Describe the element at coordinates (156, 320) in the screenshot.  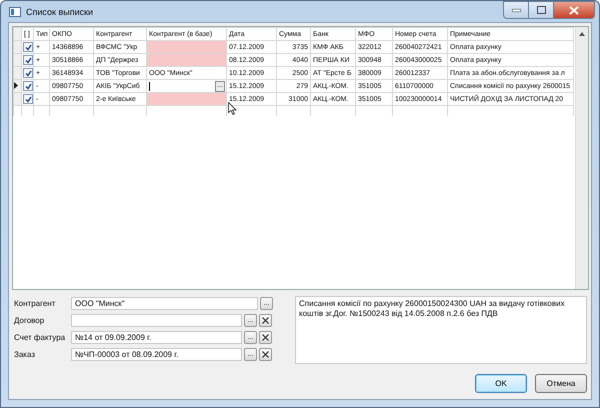
I see `input-field` at that location.